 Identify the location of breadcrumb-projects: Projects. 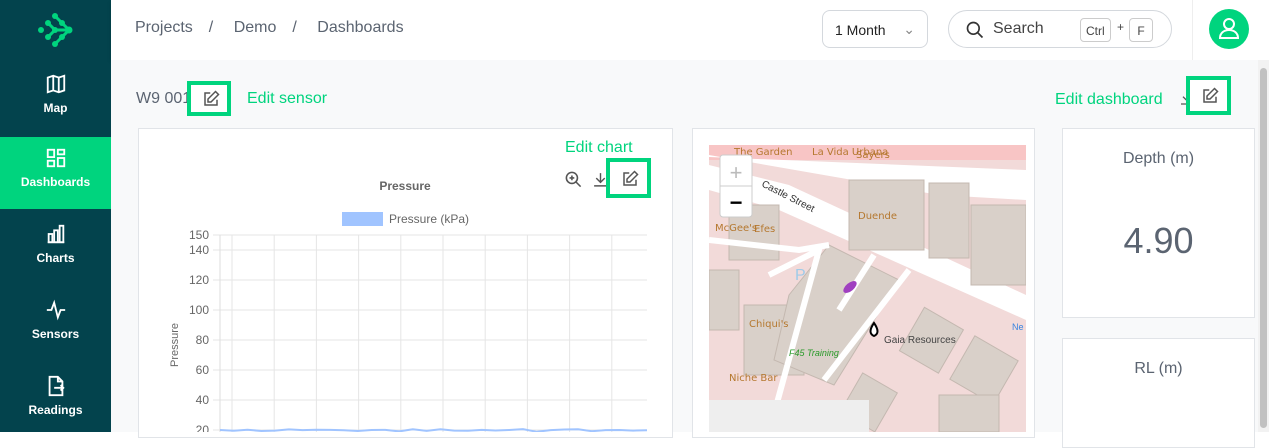
(164, 27).